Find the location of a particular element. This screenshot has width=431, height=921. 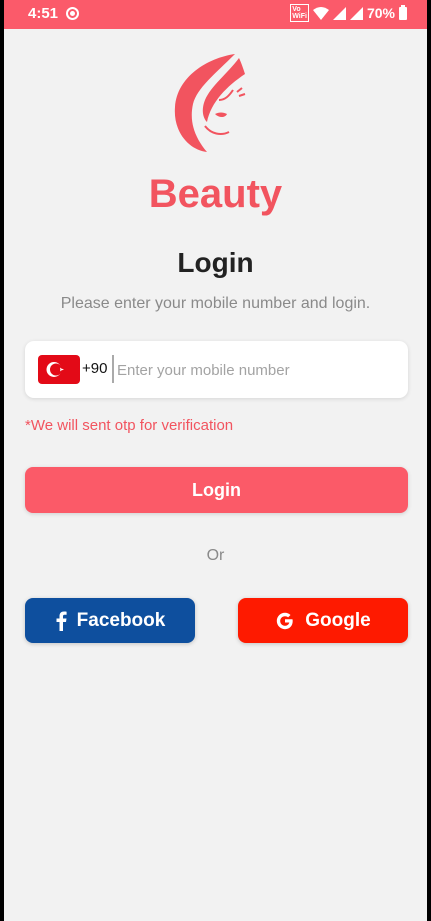

signal-icon is located at coordinates (339, 13).